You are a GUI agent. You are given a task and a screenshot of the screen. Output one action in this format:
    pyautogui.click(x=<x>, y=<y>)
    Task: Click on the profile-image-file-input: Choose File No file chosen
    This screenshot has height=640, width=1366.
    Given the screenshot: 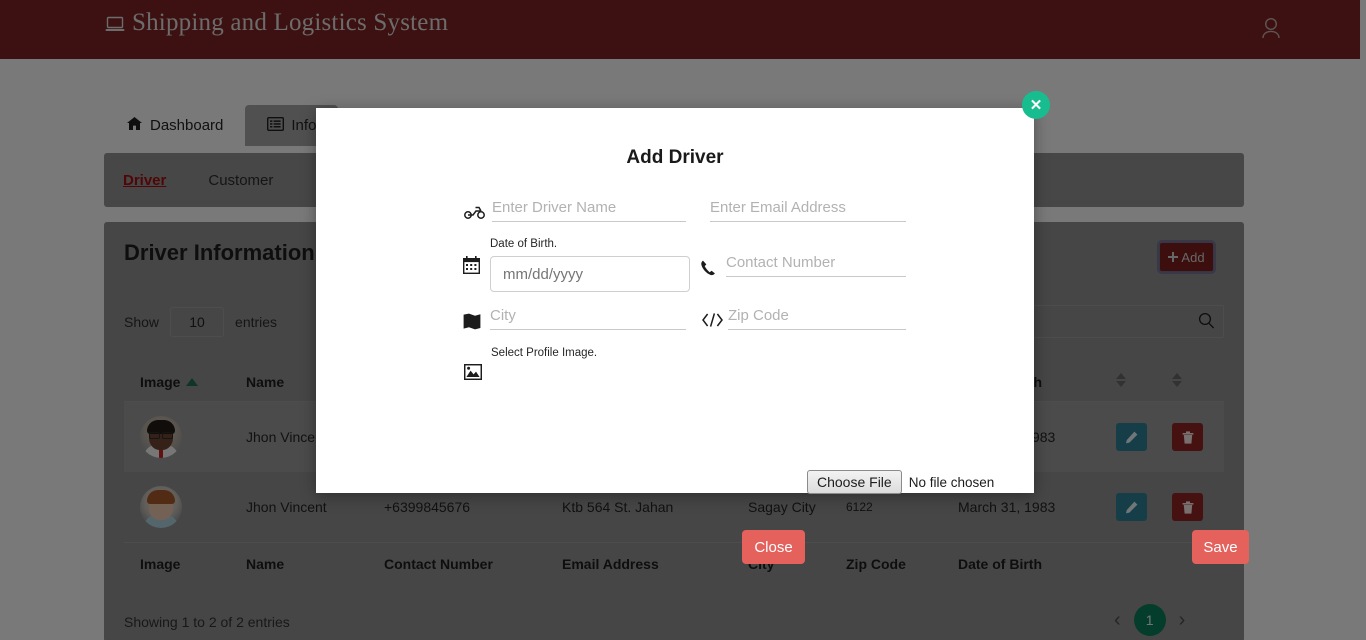 What is the action you would take?
    pyautogui.click(x=900, y=482)
    